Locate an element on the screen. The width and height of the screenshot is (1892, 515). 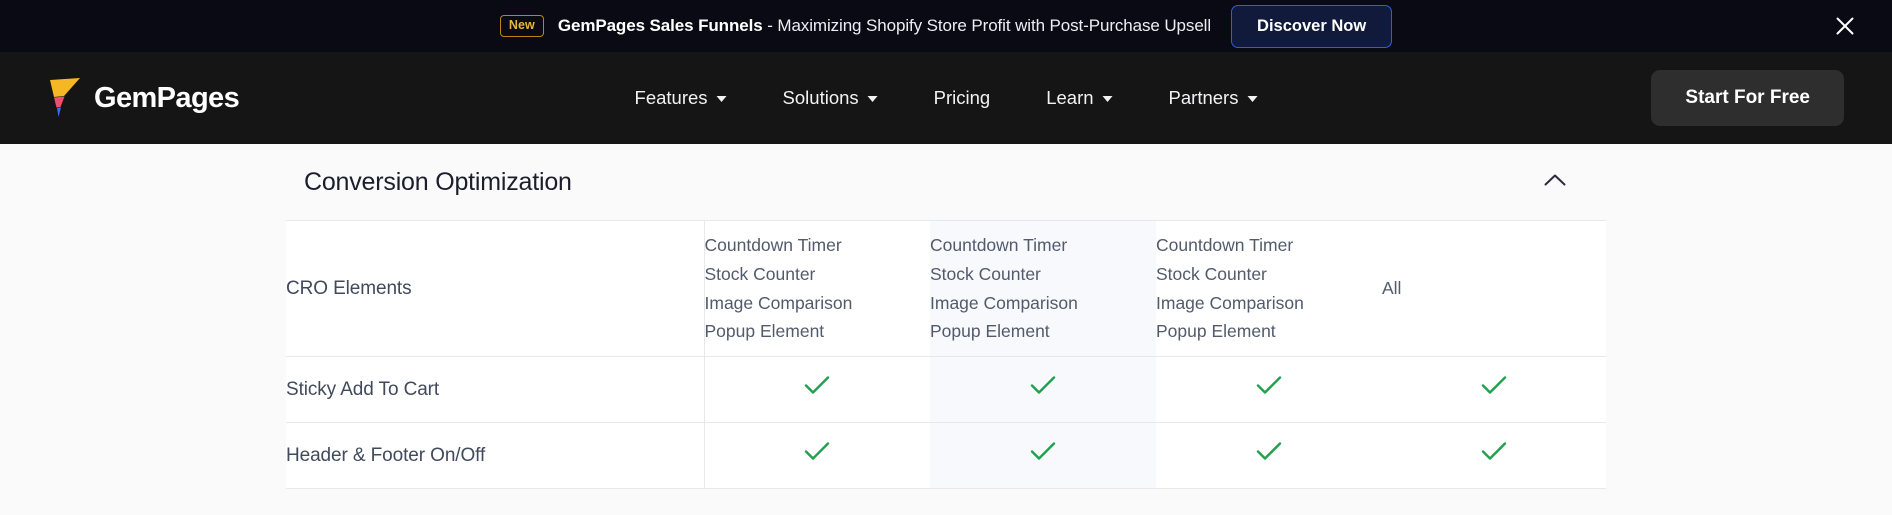
nav-item-label: Pricing is located at coordinates (962, 97).